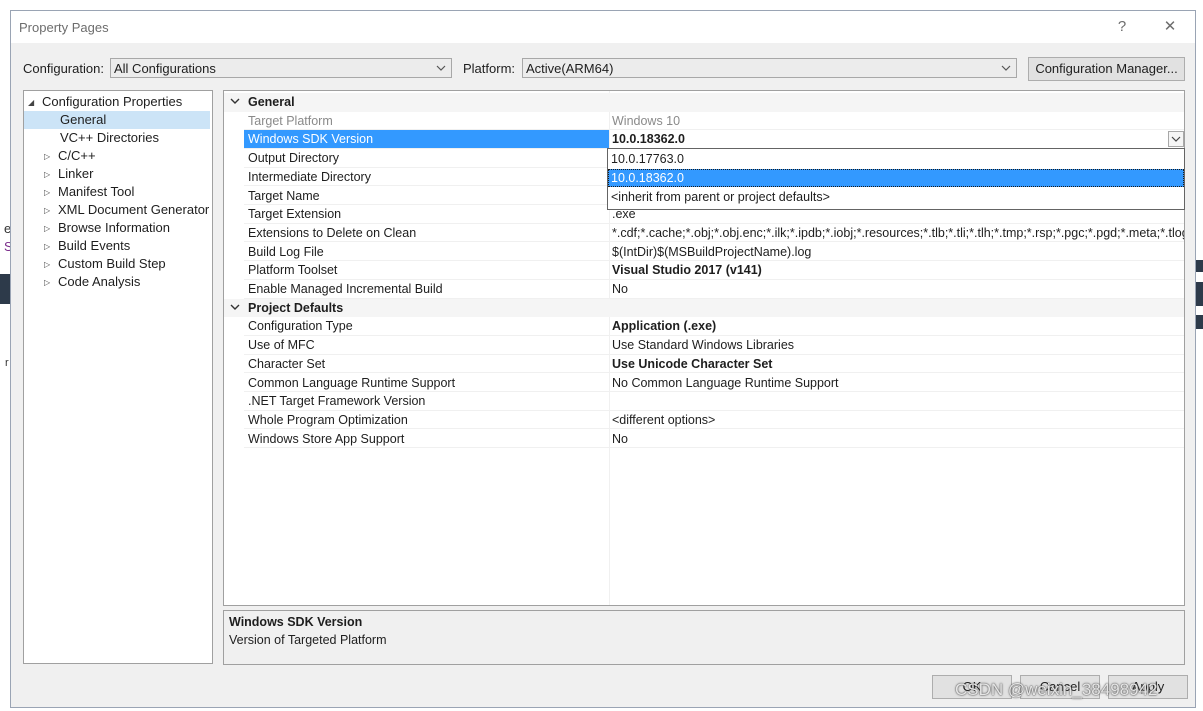  I want to click on description-title: Windows SDK Version, so click(296, 622).